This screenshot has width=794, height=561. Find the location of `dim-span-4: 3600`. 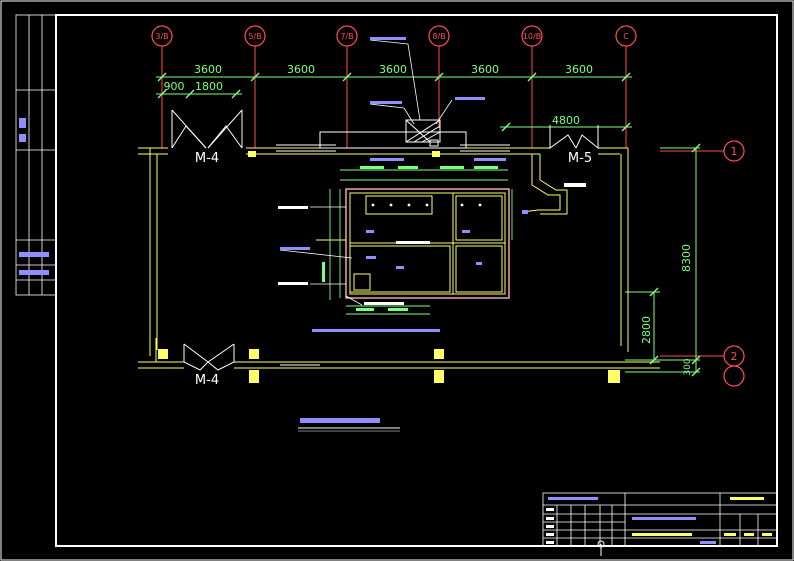

dim-span-4: 3600 is located at coordinates (485, 69).